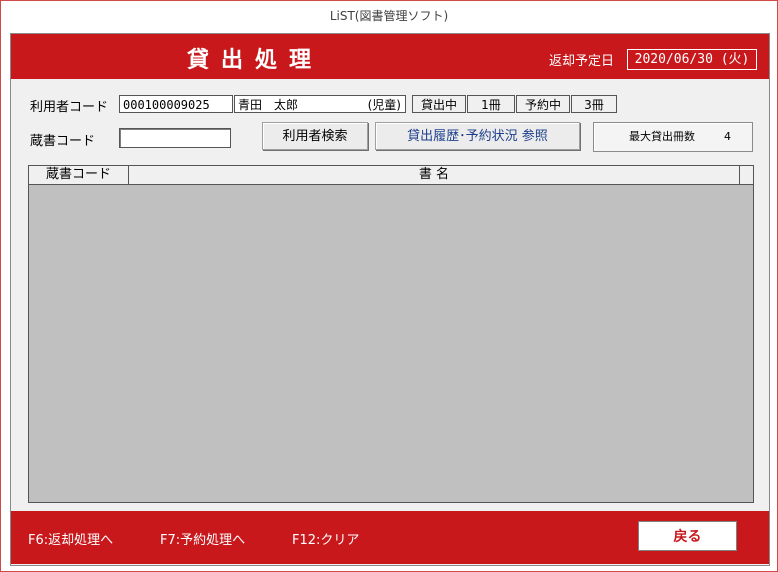 This screenshot has width=778, height=572. What do you see at coordinates (662, 136) in the screenshot?
I see `max-loan-label: 最大貸出冊数` at bounding box center [662, 136].